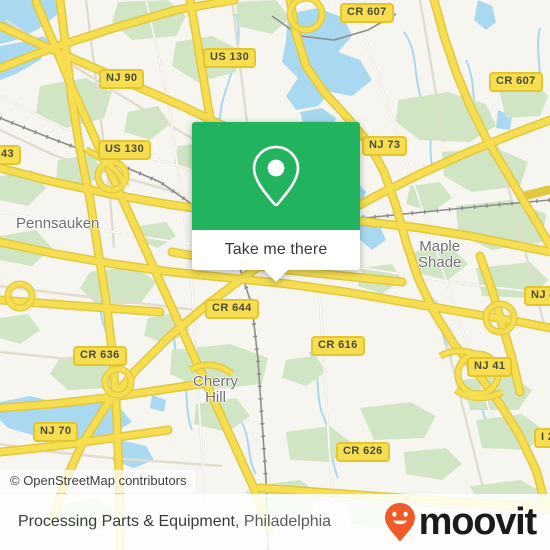 The image size is (550, 550). Describe the element at coordinates (100, 356) in the screenshot. I see `road-shield: CR 636` at that location.